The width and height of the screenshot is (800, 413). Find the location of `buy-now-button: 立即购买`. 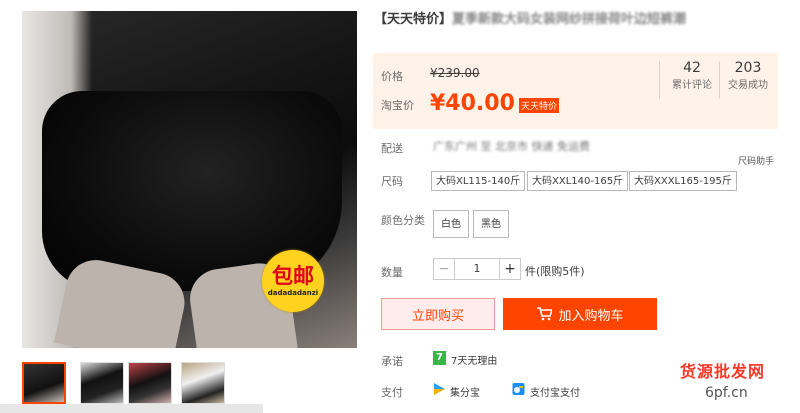

buy-now-button: 立即购买 is located at coordinates (438, 314).